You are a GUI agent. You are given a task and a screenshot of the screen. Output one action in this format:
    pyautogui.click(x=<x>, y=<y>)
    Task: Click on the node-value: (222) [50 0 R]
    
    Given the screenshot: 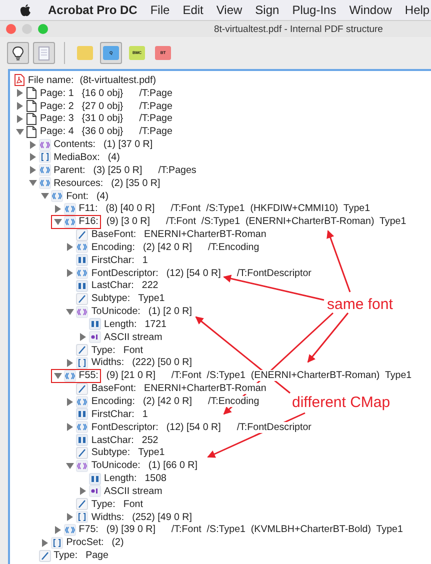 What is the action you would take?
    pyautogui.click(x=162, y=362)
    